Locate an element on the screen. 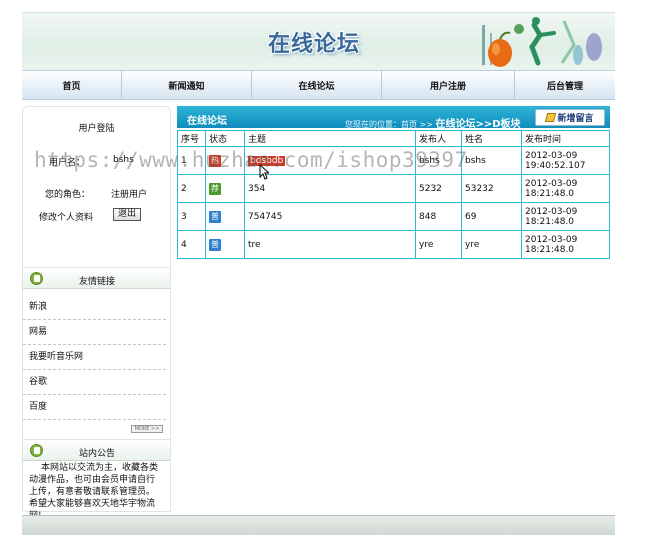 The height and width of the screenshot is (550, 651). table-row: 3 普 754745 848 69 2012-03-09 18:21:48.0 is located at coordinates (393, 216).